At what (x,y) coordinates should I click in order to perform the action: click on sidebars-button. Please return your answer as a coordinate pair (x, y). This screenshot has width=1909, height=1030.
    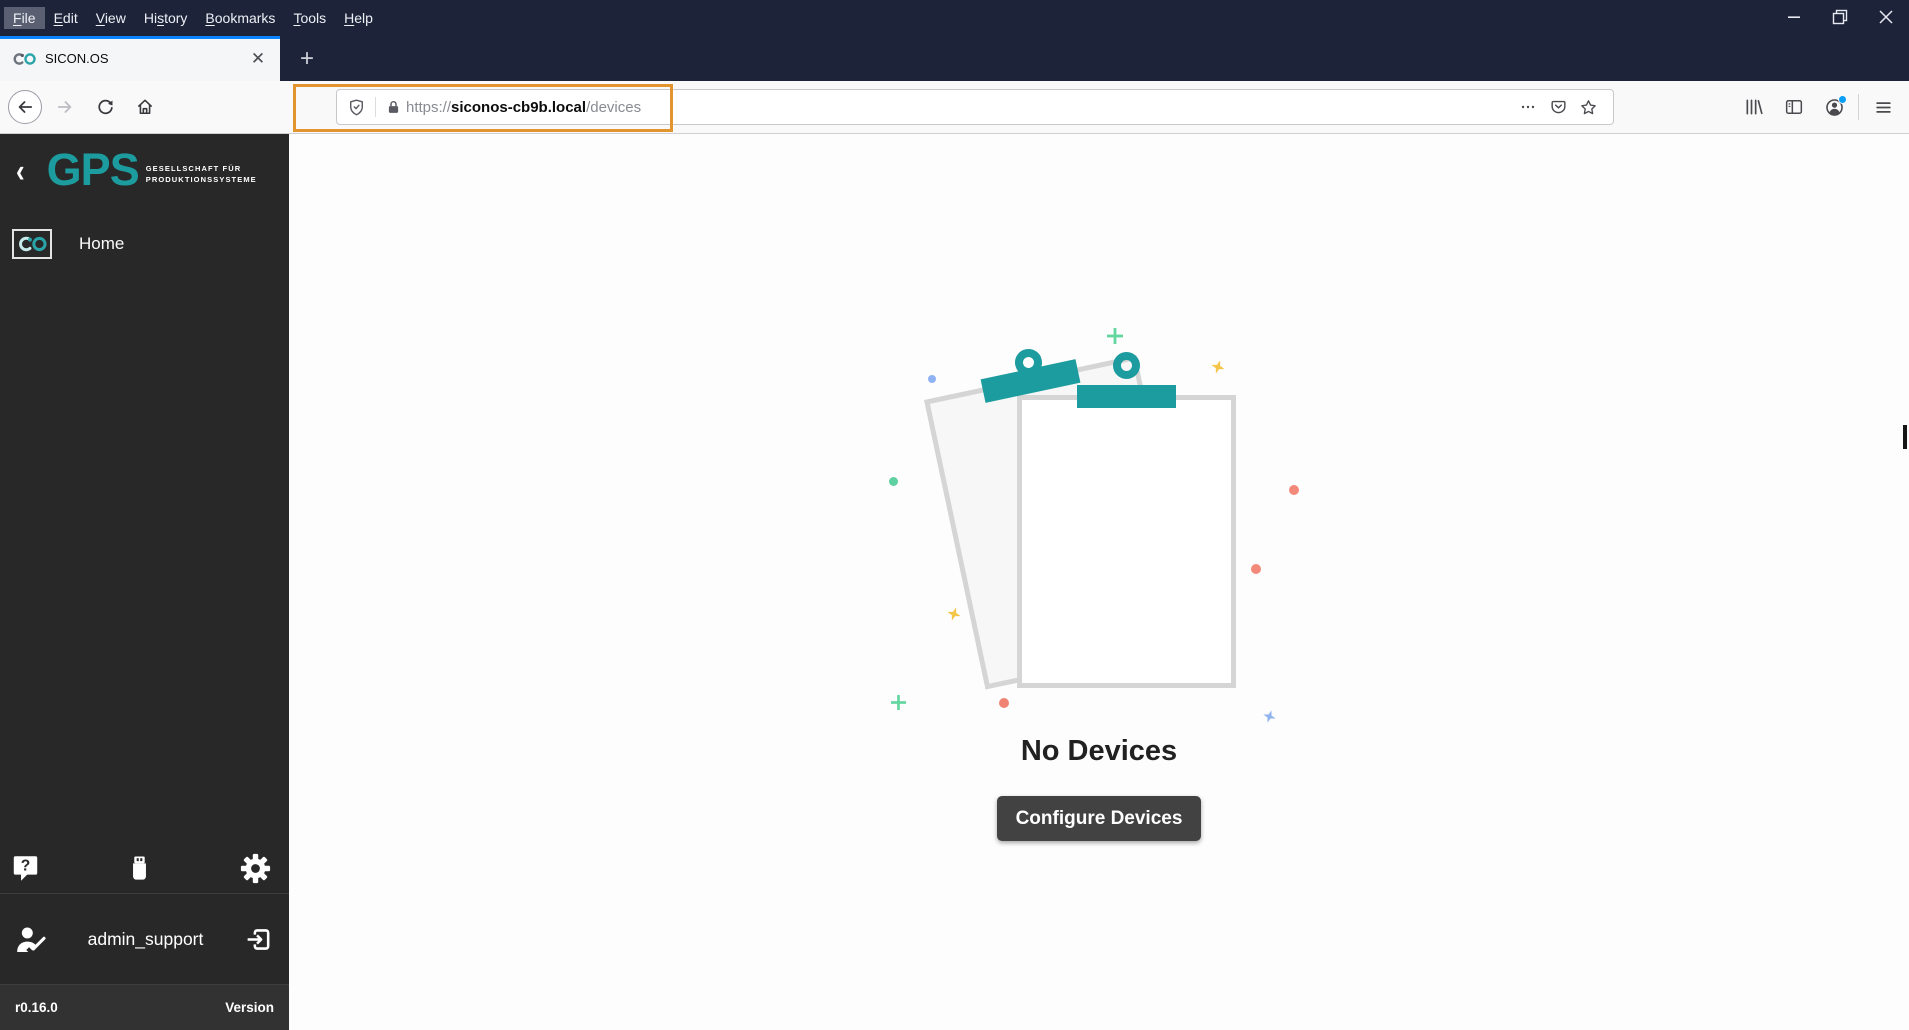
    Looking at the image, I should click on (1794, 107).